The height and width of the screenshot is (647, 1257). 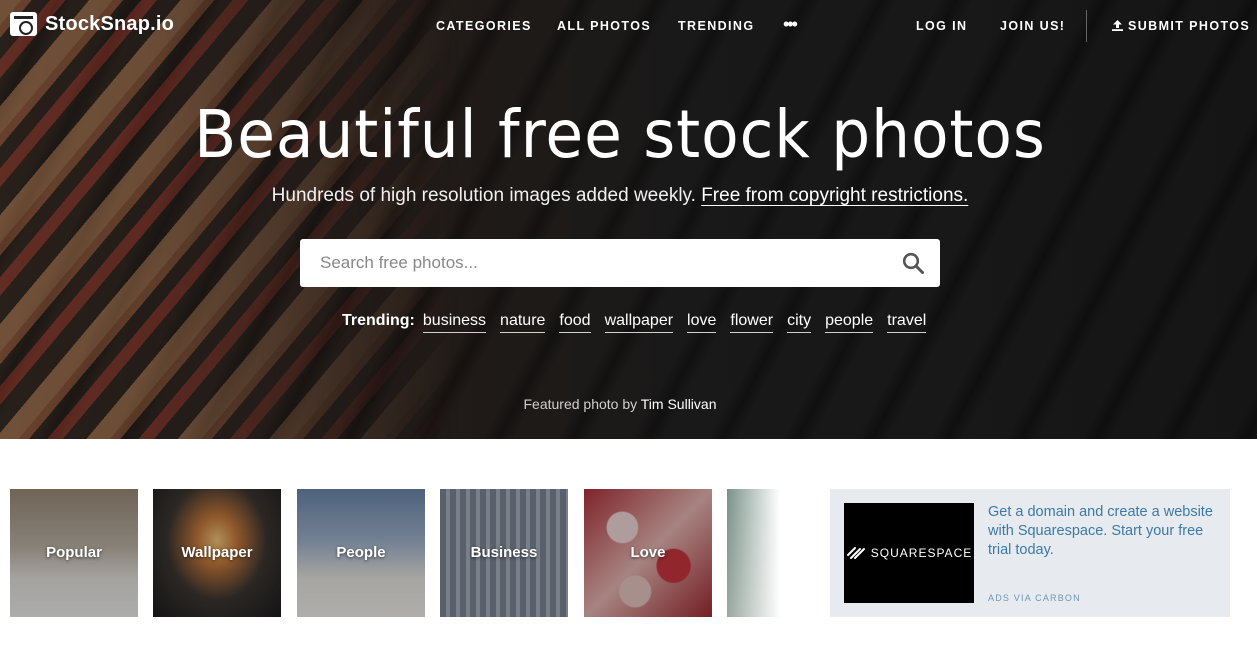 What do you see at coordinates (575, 322) in the screenshot?
I see `trending-tag: food` at bounding box center [575, 322].